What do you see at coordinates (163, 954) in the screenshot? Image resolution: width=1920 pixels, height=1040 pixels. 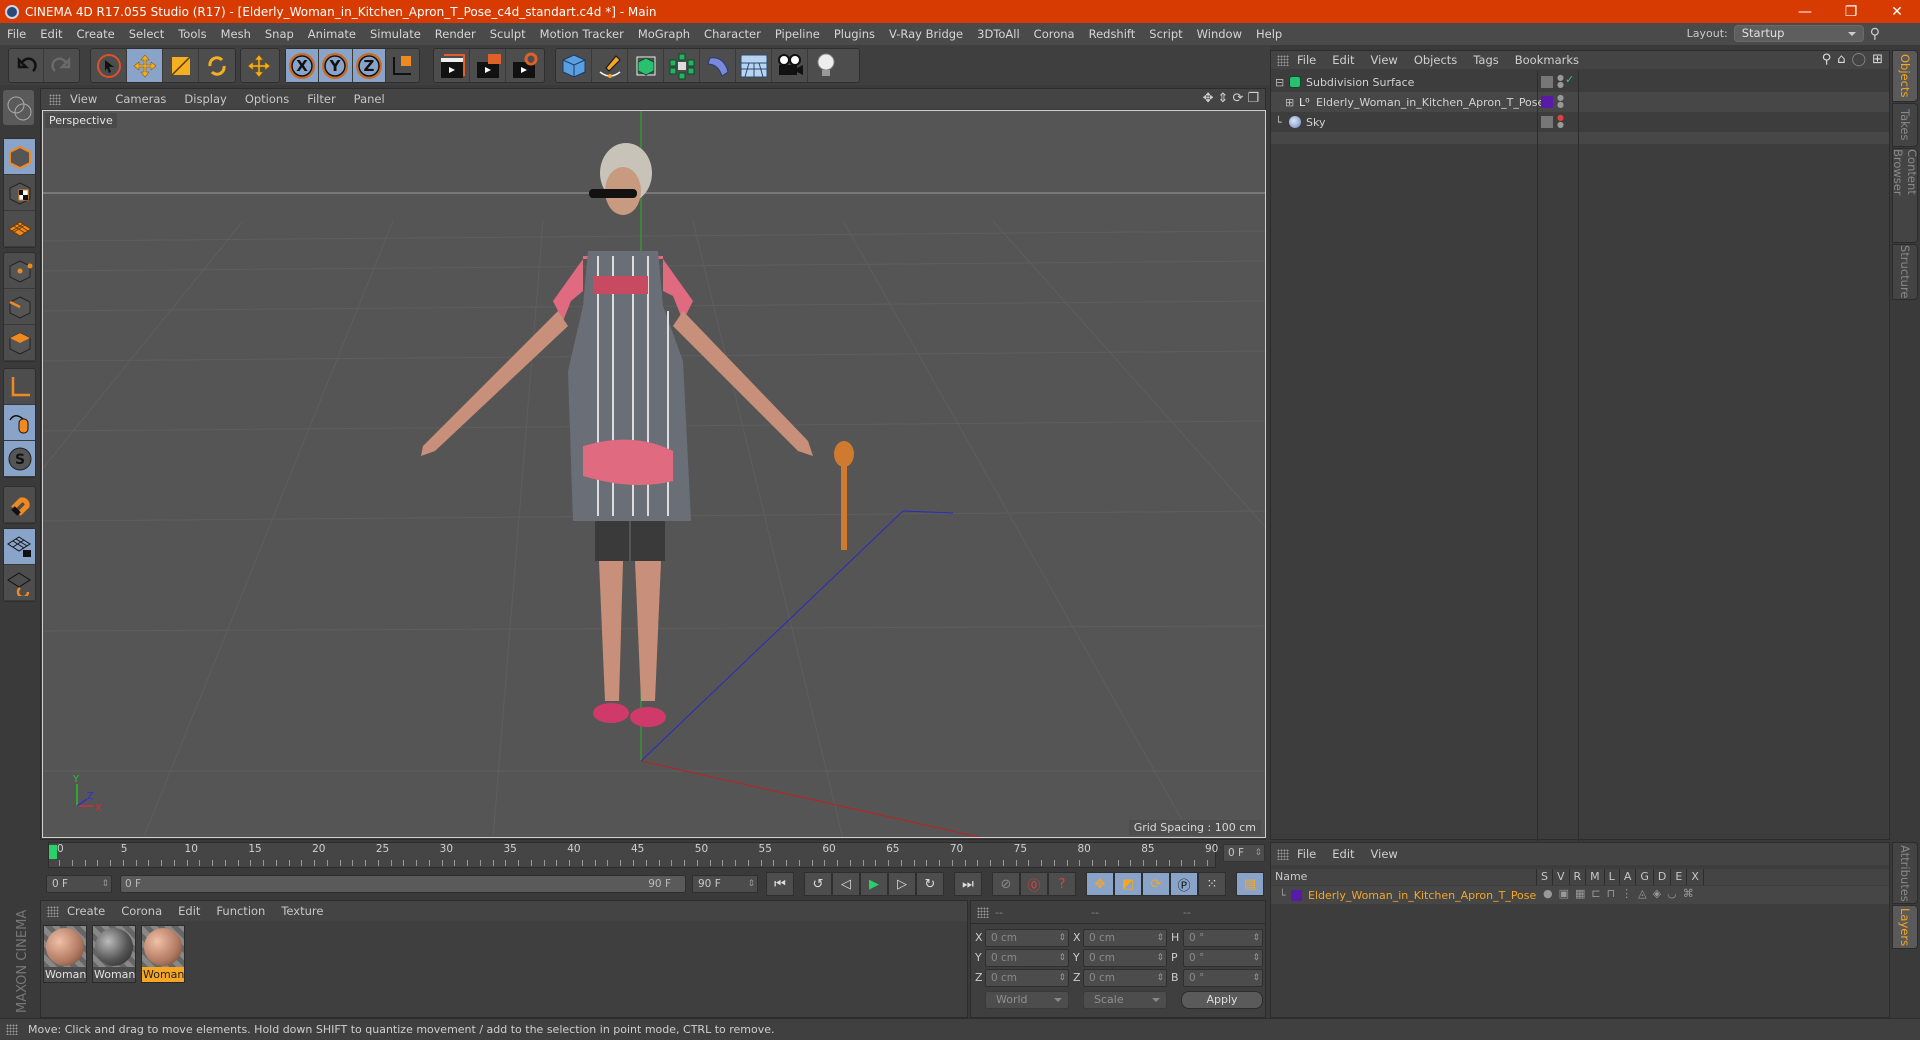 I see `material-swatch-selected: Woman` at bounding box center [163, 954].